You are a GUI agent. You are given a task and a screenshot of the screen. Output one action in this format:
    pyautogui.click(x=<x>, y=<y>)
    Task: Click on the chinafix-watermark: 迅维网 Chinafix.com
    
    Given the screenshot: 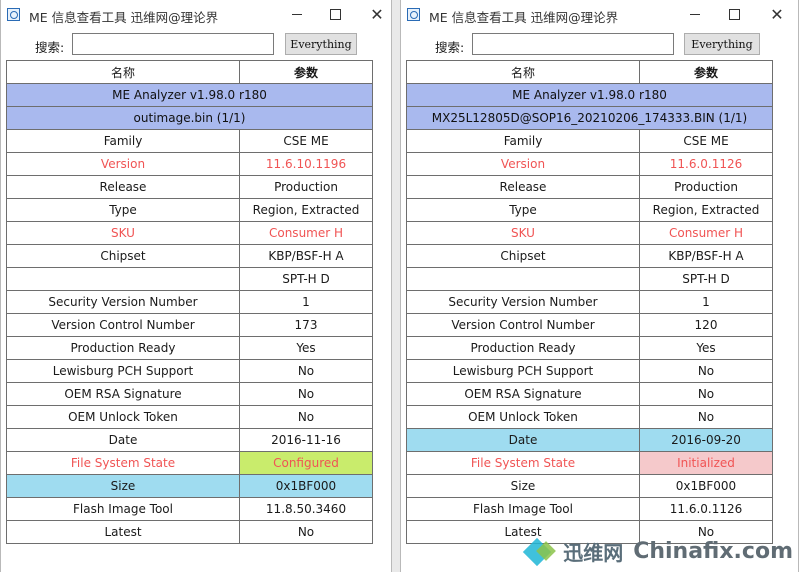 What is the action you would take?
    pyautogui.click(x=659, y=551)
    